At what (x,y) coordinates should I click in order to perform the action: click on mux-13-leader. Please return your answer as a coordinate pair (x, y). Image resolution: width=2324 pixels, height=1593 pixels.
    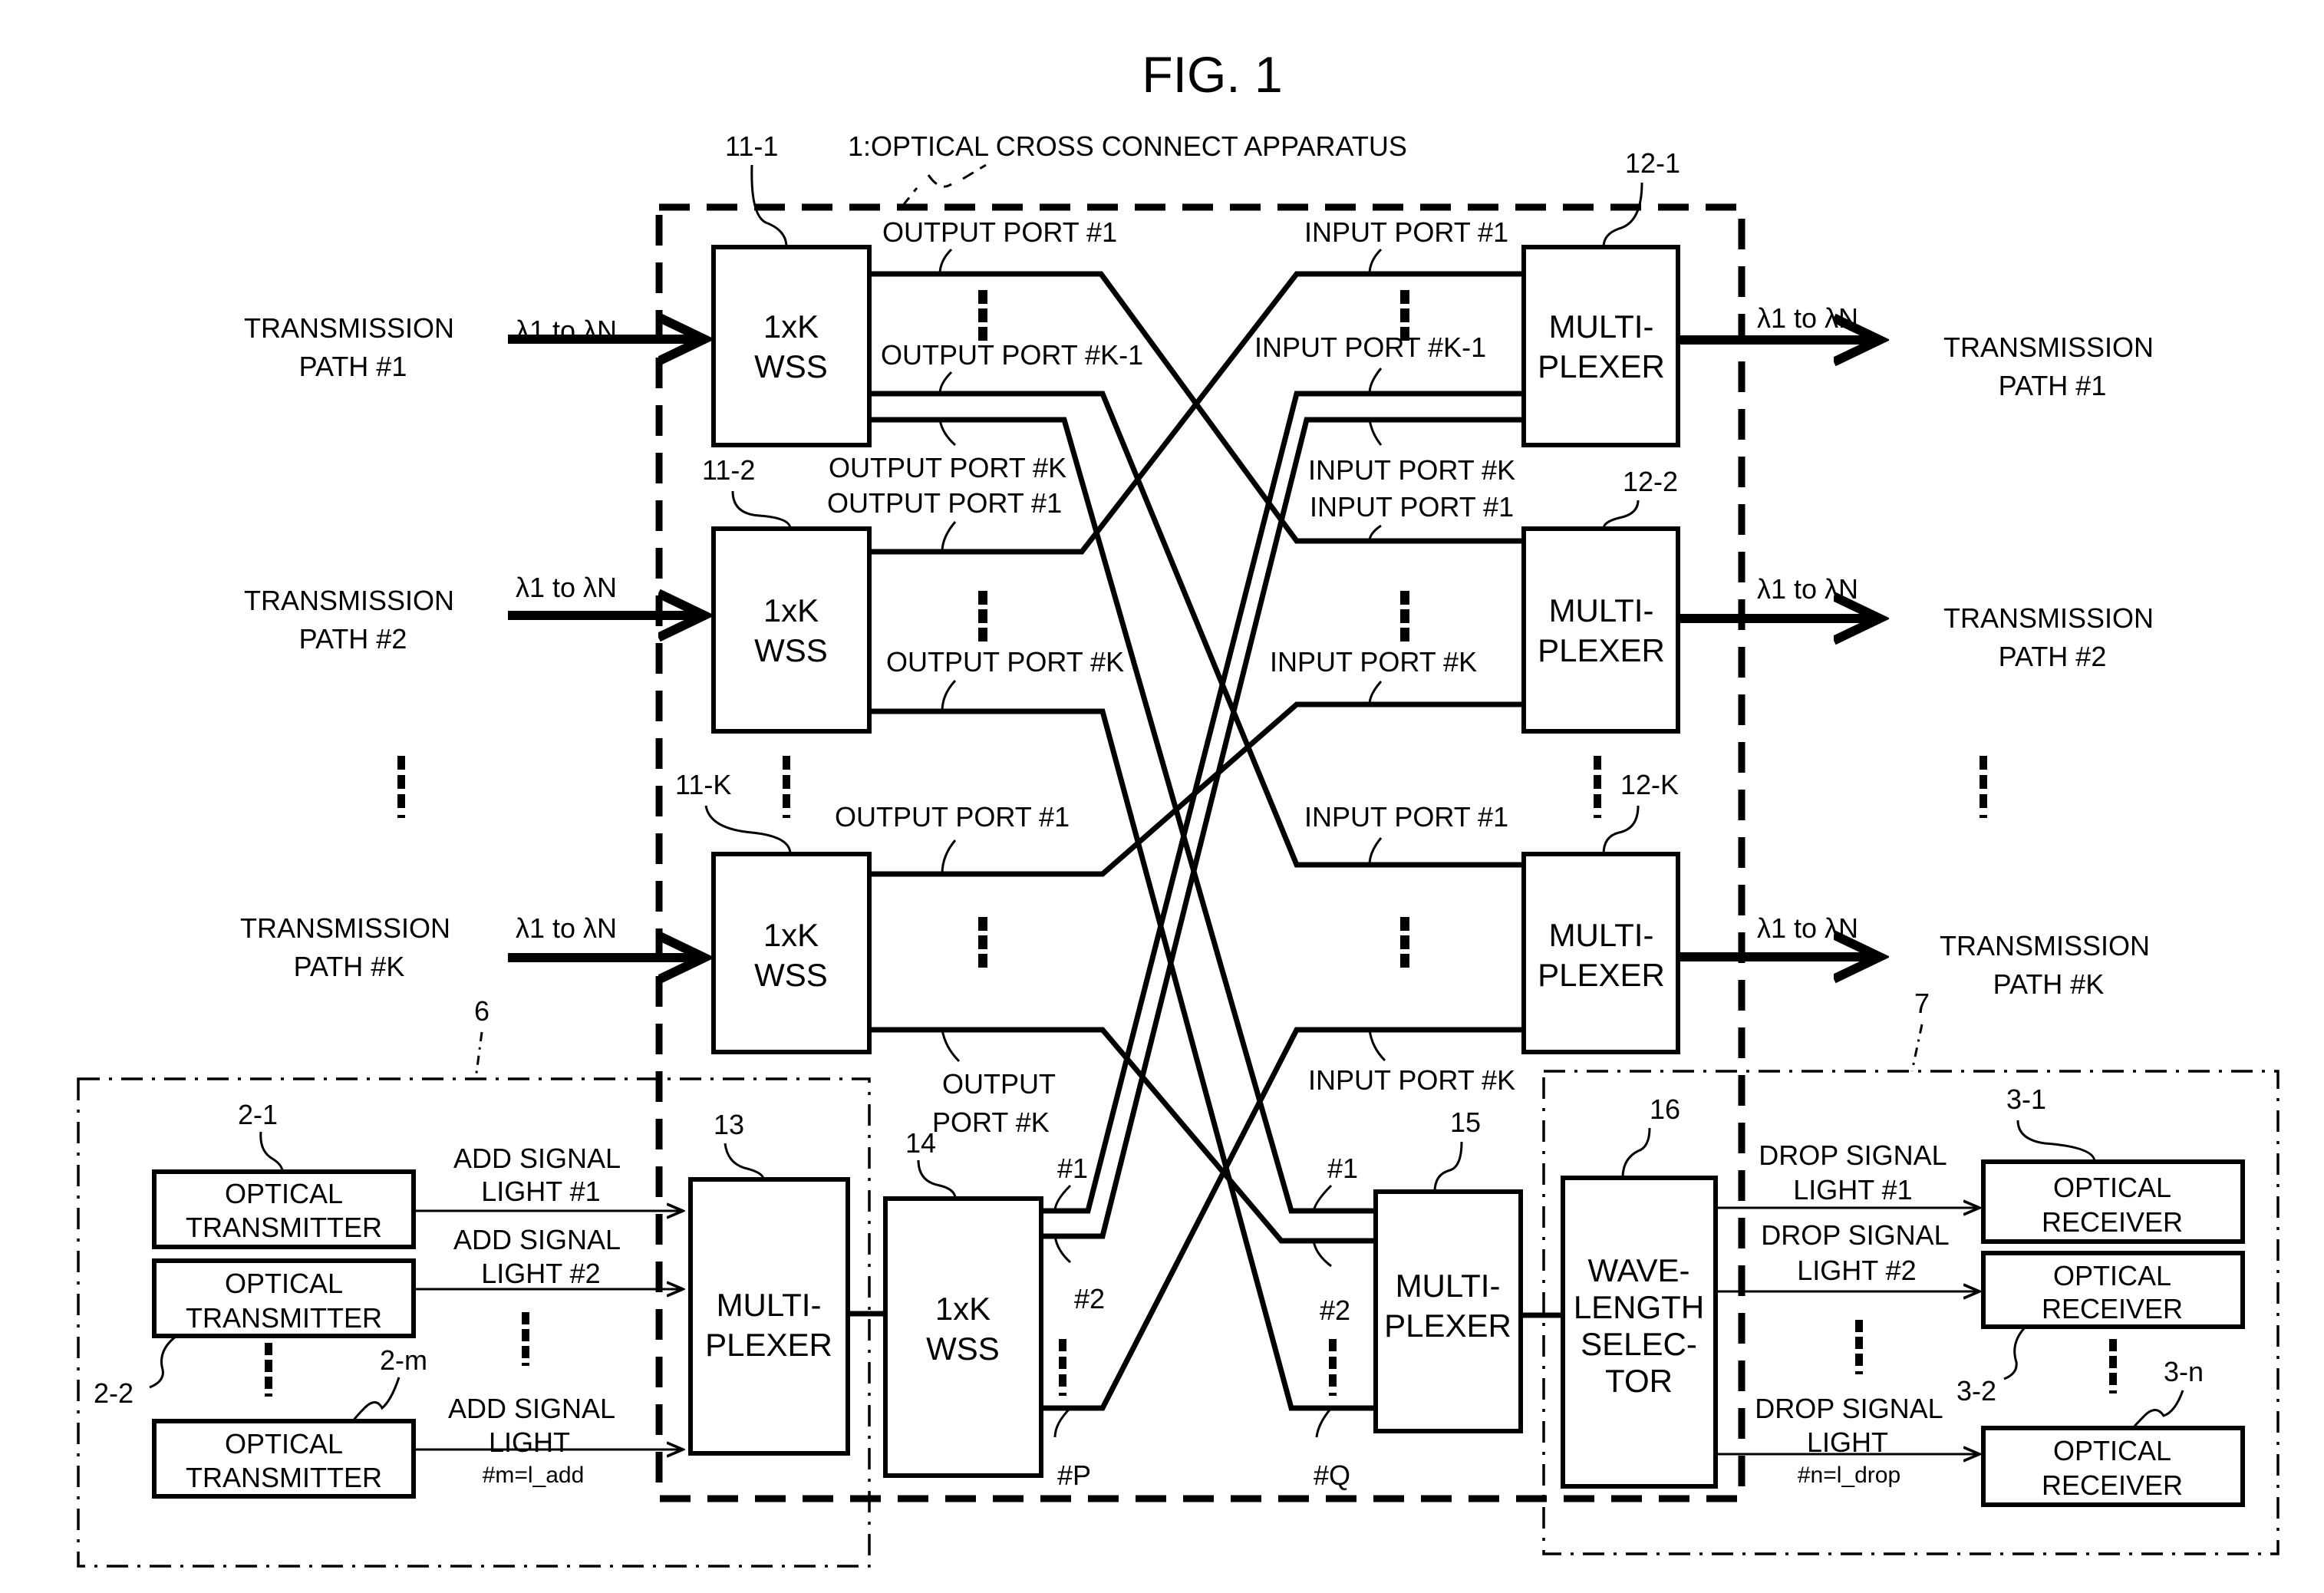
    Looking at the image, I should click on (744, 1161).